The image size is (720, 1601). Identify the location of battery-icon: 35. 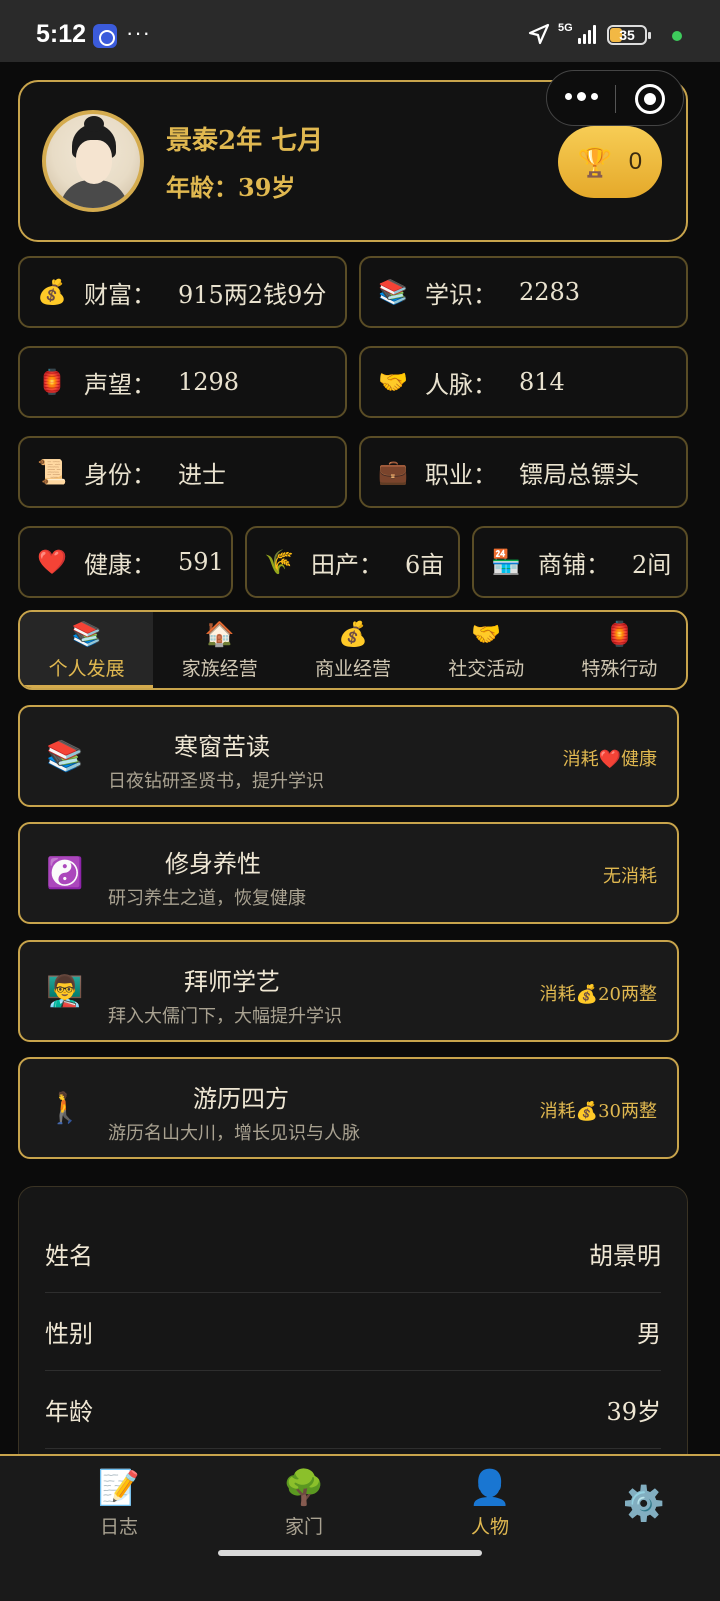
(629, 35).